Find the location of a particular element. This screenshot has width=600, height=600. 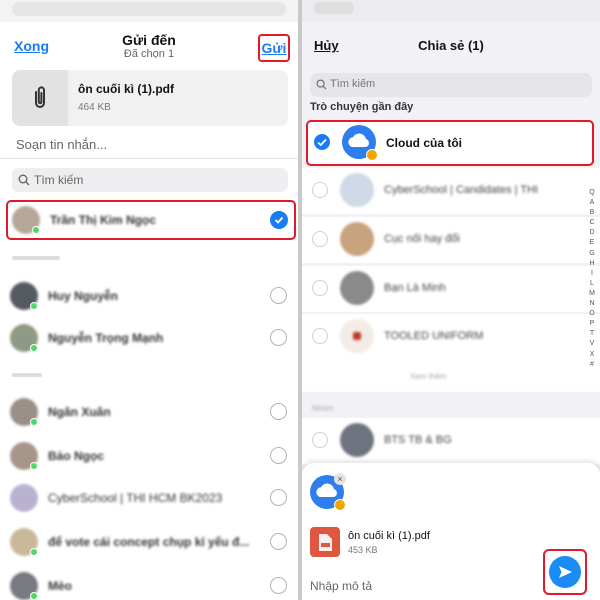

pdf-file-icon is located at coordinates (325, 542).